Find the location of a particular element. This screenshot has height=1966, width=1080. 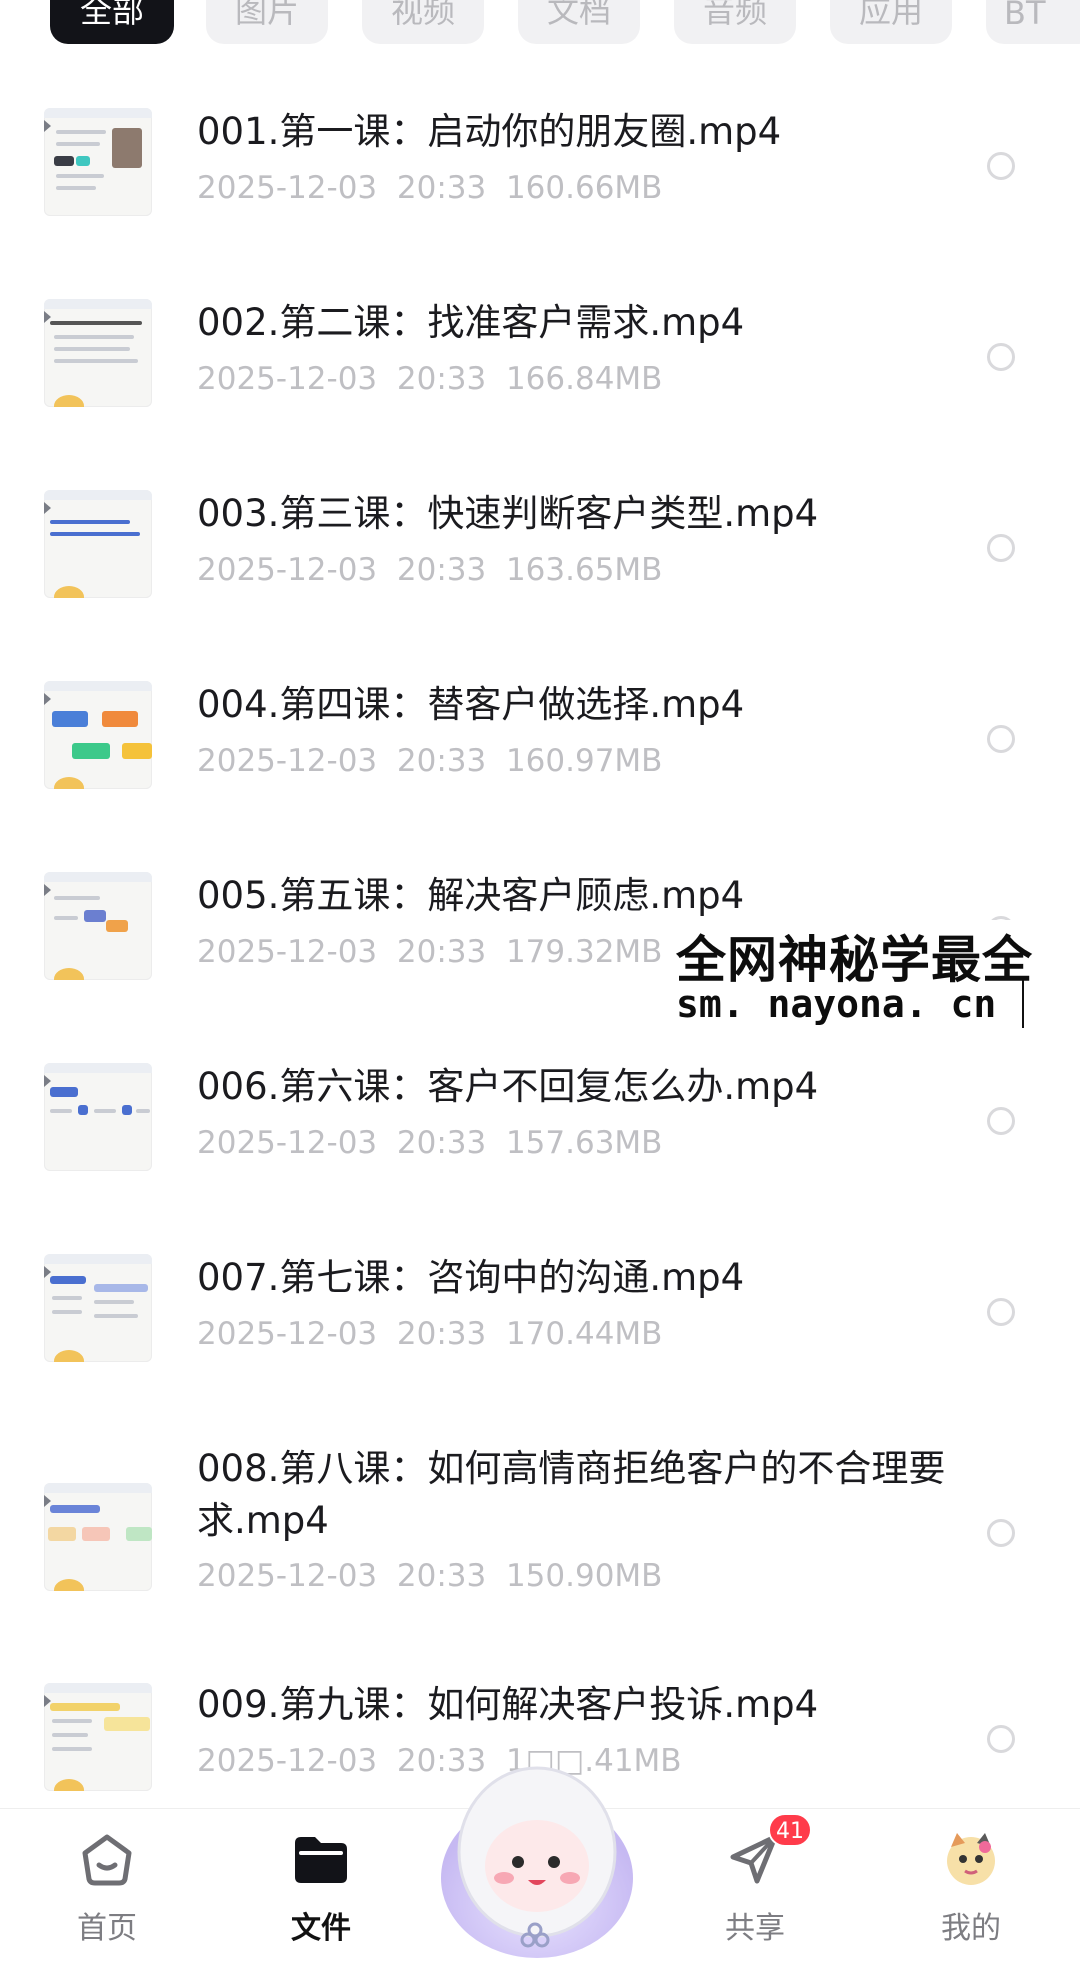

tab-label: 视频 is located at coordinates (422, 15).